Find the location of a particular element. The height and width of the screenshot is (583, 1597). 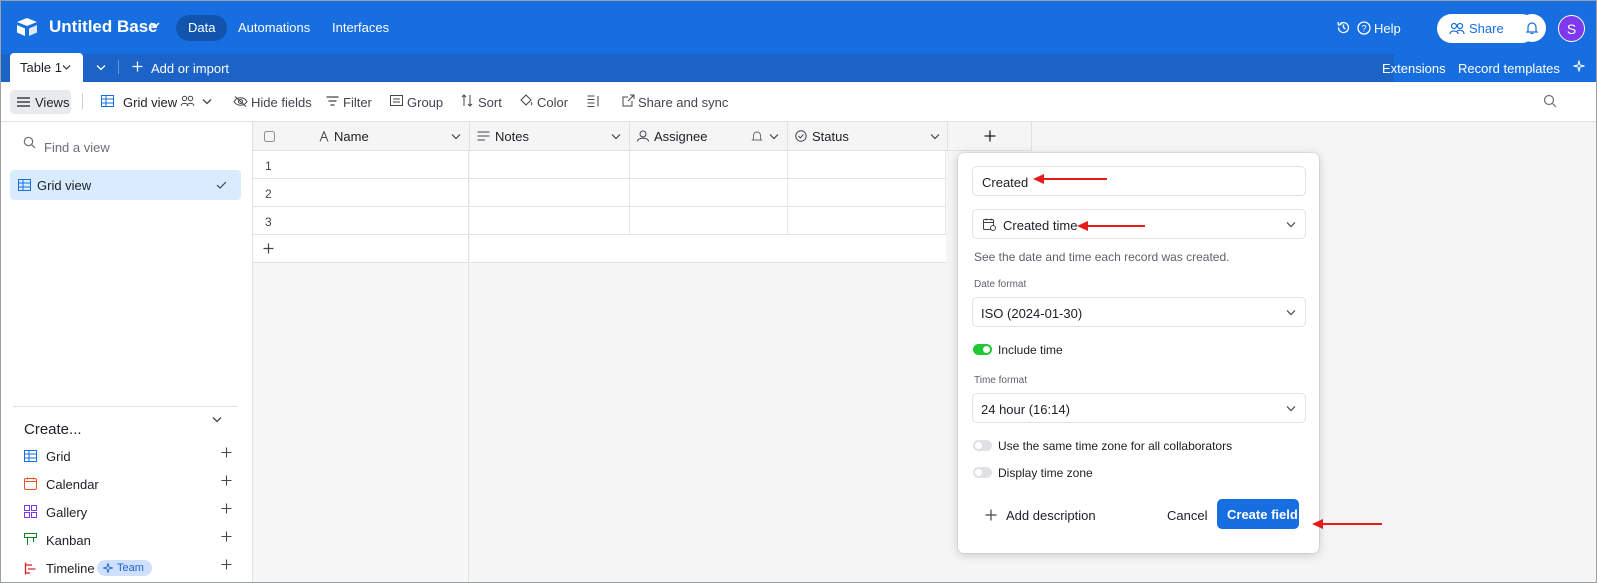

row-number: 3 is located at coordinates (268, 222).